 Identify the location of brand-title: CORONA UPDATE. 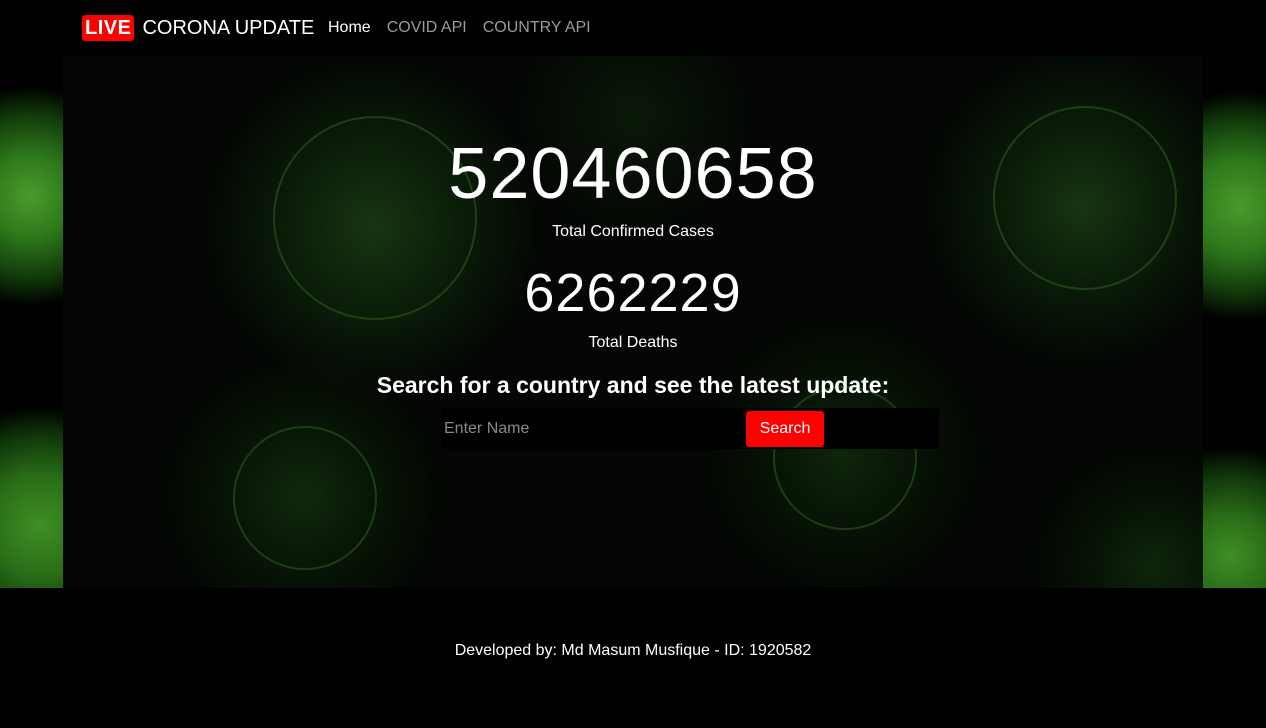
(228, 28).